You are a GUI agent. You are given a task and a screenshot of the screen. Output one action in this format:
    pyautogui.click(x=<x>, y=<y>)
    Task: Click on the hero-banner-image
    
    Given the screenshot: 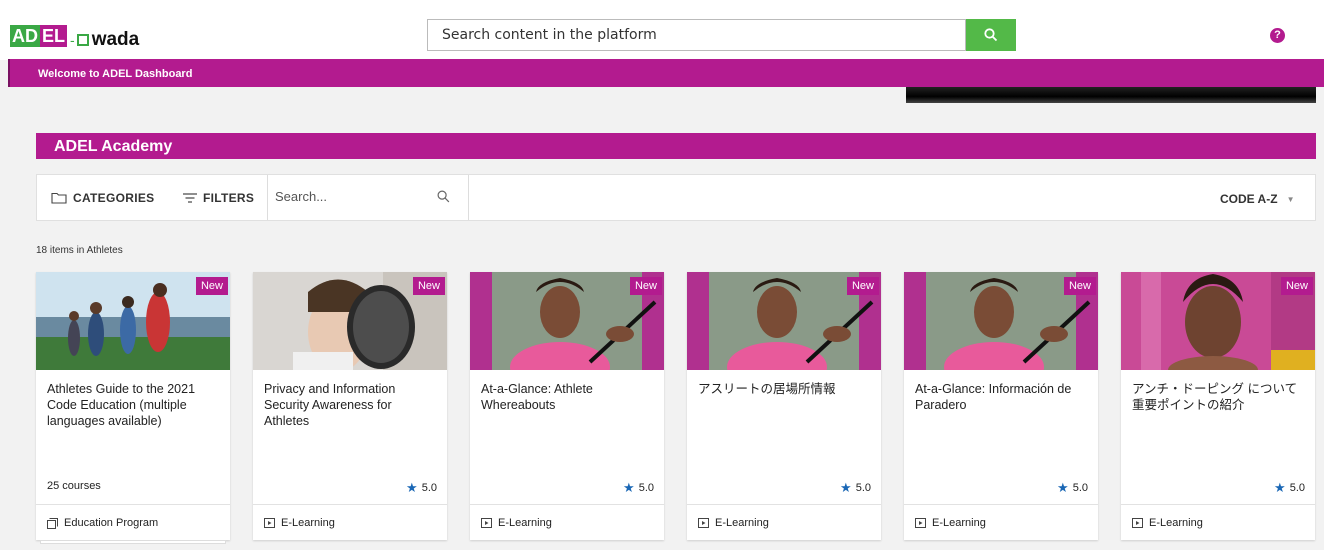 What is the action you would take?
    pyautogui.click(x=1111, y=95)
    